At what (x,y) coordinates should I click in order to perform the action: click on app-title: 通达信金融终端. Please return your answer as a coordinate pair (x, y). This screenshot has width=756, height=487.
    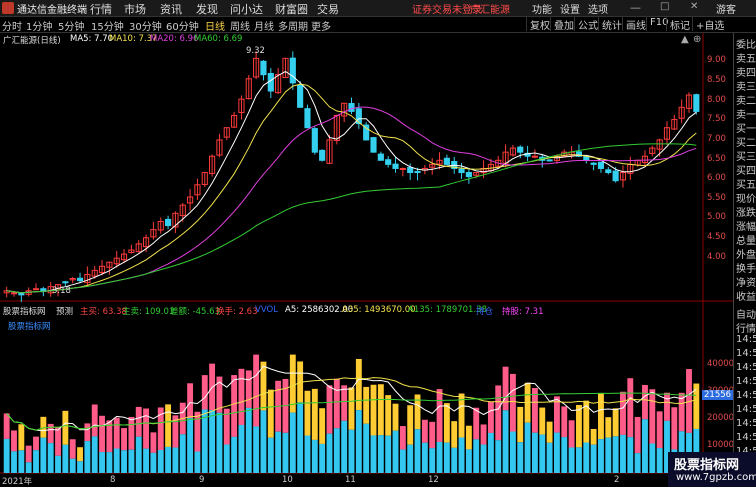
    Looking at the image, I should click on (52, 10).